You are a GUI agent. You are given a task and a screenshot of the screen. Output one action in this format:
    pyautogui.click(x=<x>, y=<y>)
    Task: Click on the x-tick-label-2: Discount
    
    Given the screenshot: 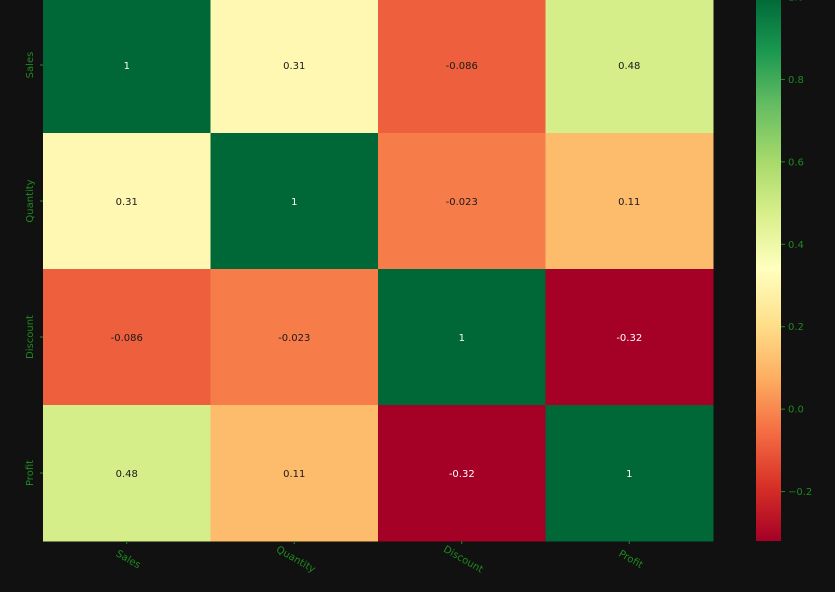 What is the action you would take?
    pyautogui.click(x=463, y=560)
    